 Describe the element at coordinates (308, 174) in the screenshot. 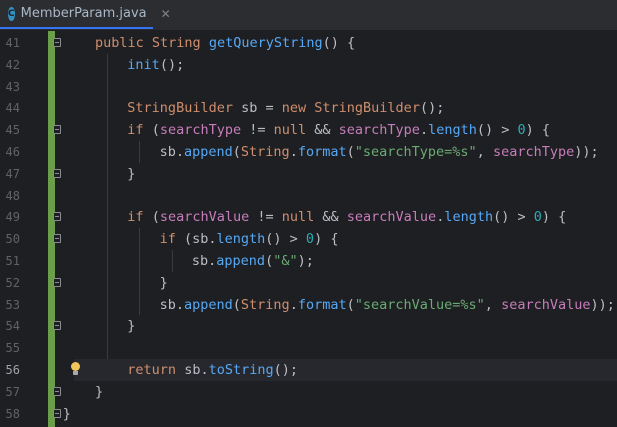

I see `code-line: 47}` at that location.